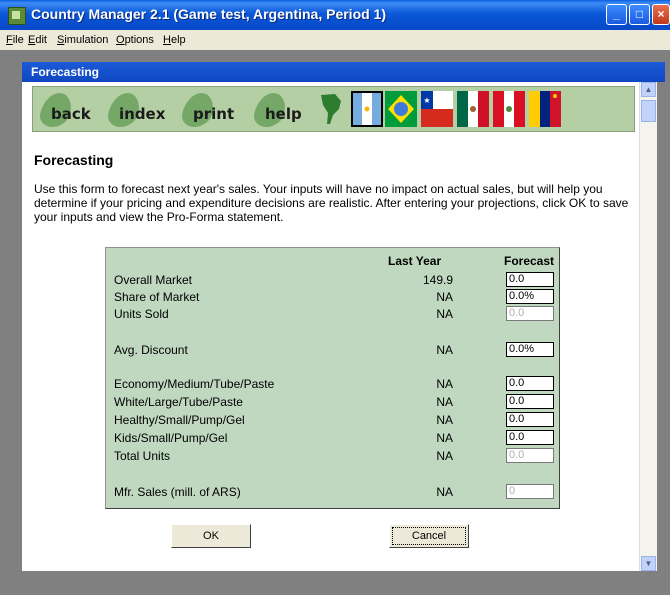  Describe the element at coordinates (648, 89) in the screenshot. I see `scroll-up-icon: ▲` at that location.